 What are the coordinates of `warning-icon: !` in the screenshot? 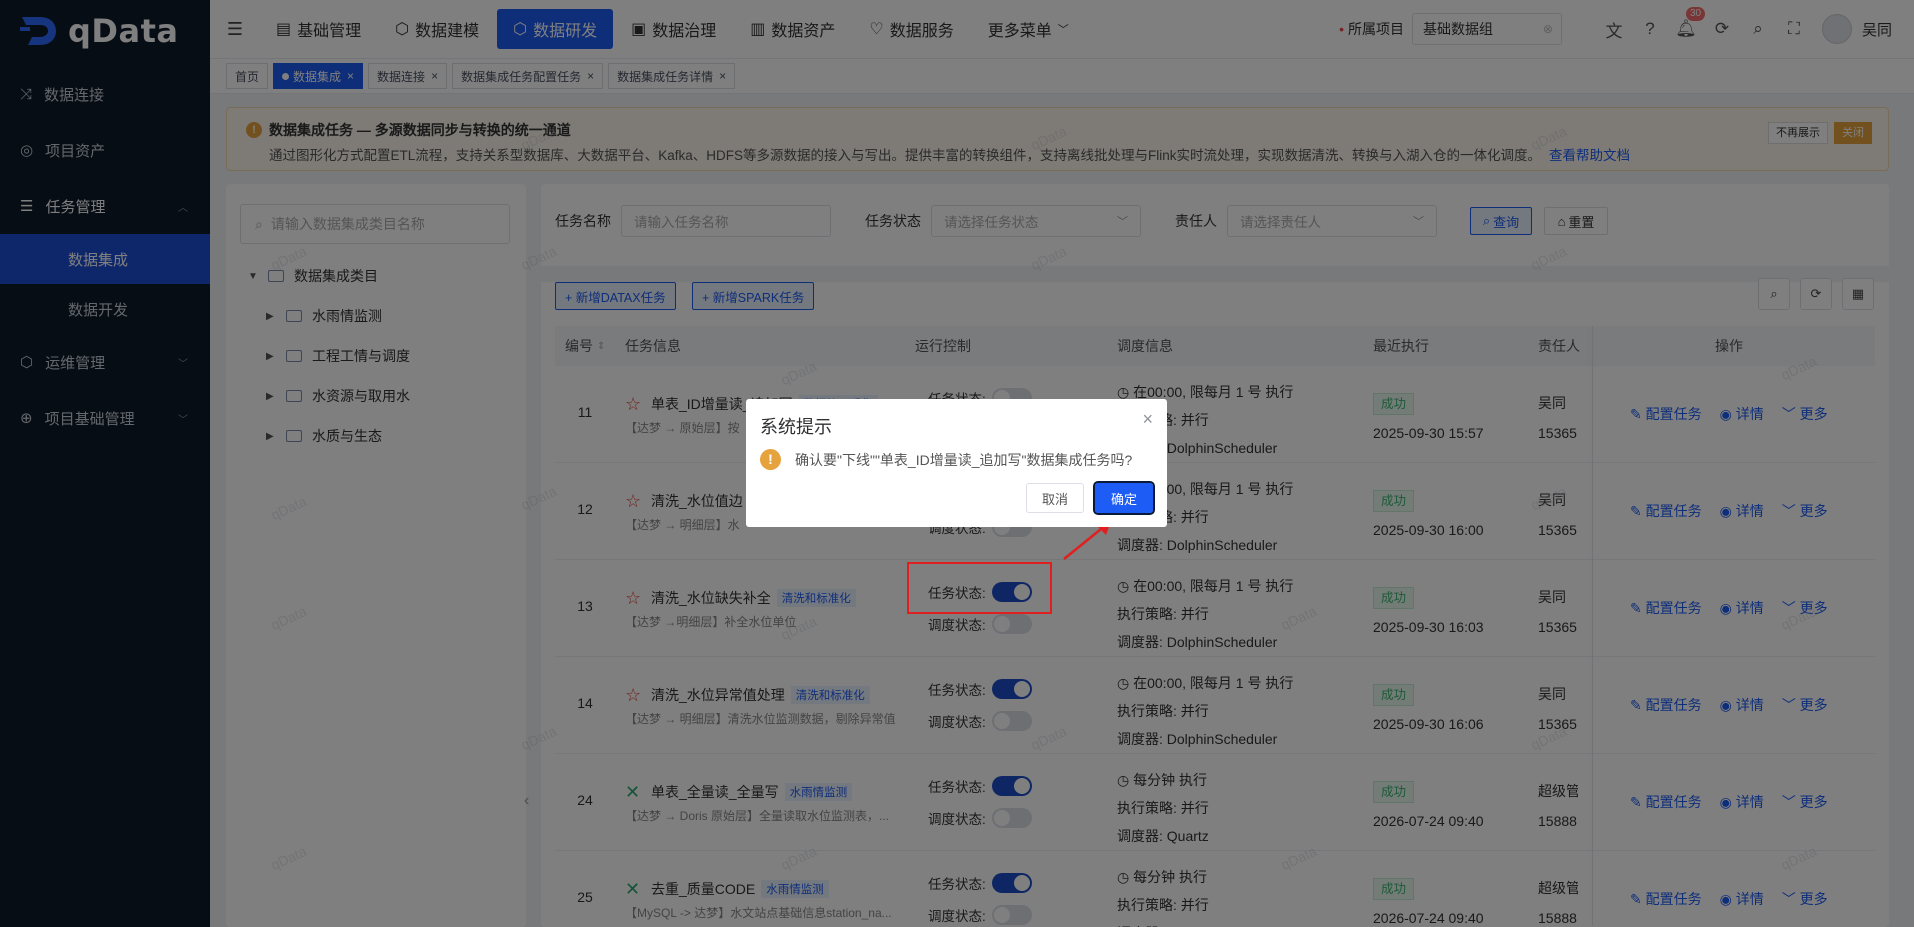 It's located at (770, 459).